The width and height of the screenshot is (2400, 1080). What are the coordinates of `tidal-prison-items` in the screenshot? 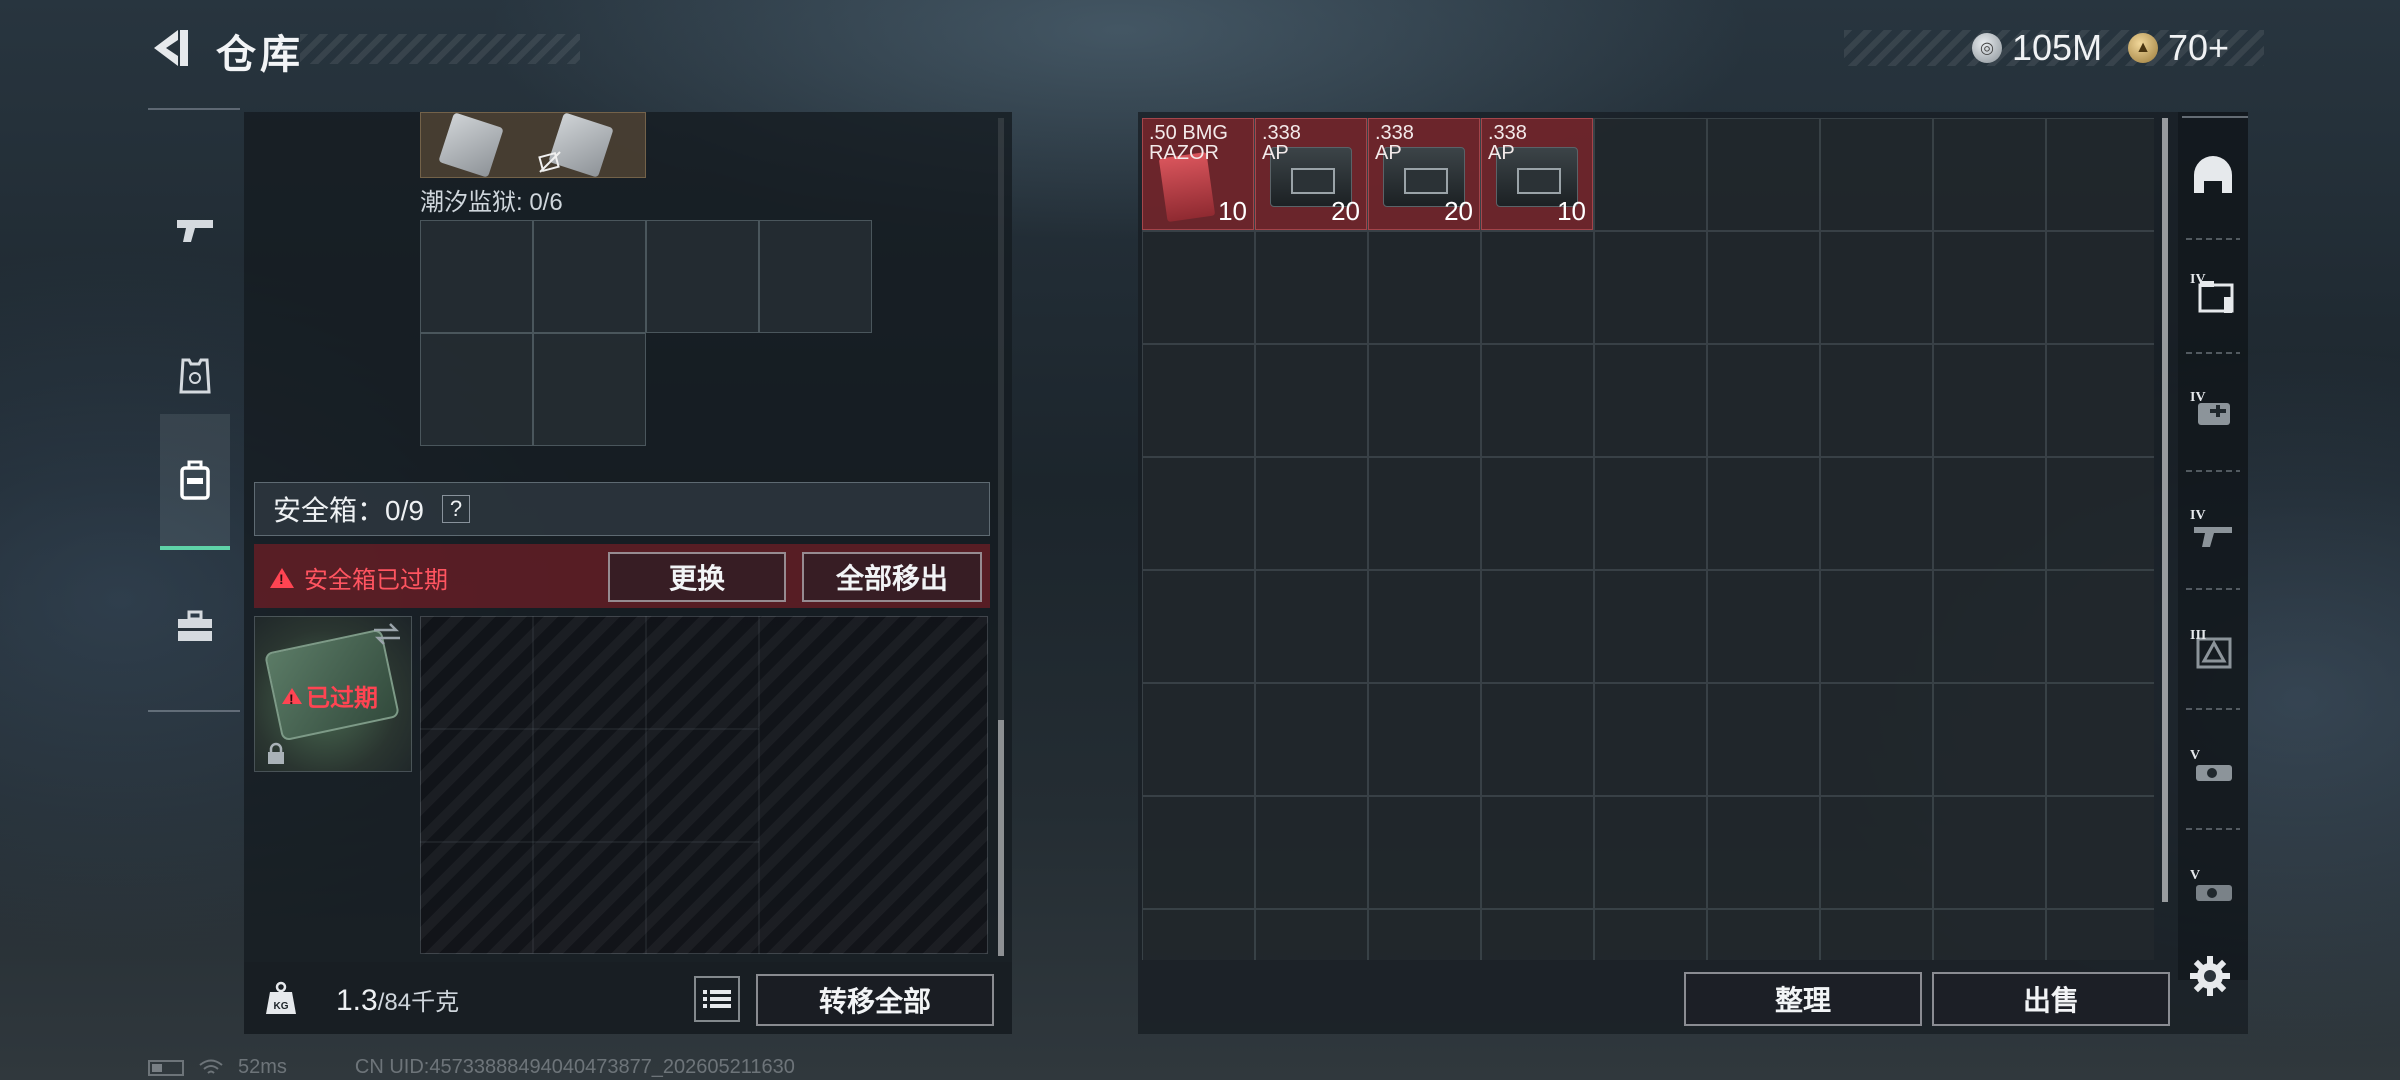 It's located at (533, 145).